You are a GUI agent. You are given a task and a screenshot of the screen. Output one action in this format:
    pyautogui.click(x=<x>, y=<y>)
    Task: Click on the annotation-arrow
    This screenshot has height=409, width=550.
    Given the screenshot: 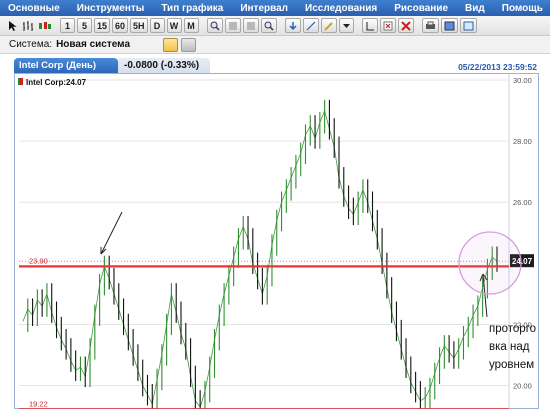 What is the action you would take?
    pyautogui.click(x=111, y=233)
    